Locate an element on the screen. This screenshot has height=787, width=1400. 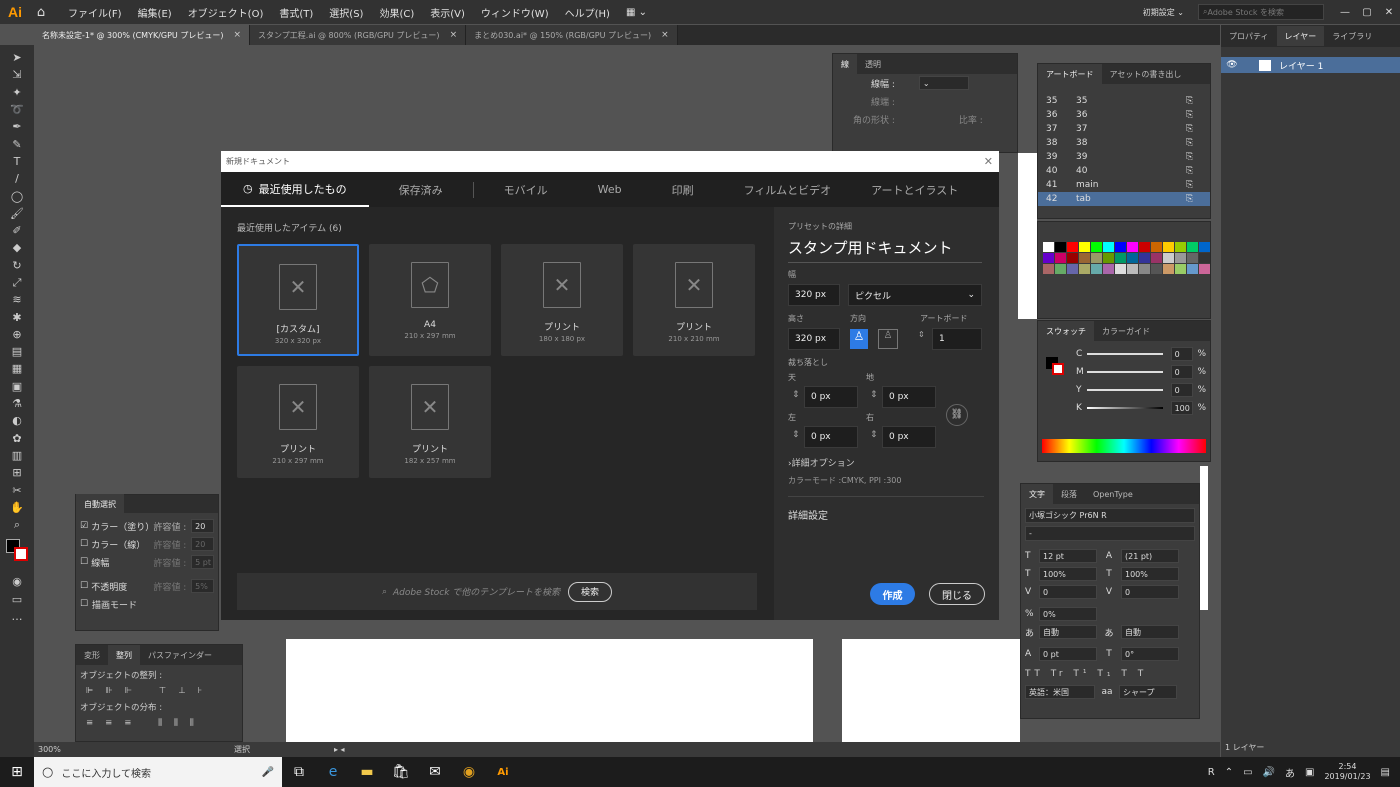
swatch-grid is located at coordinates (1126, 258).